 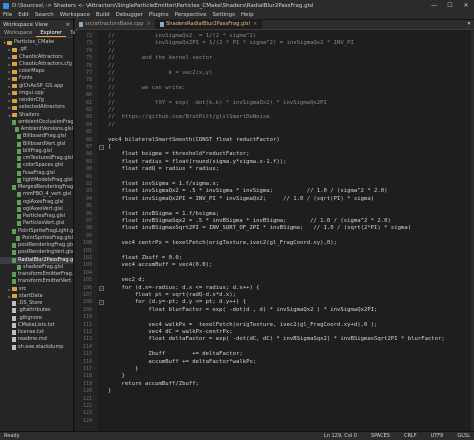 I want to click on code-line: 117 }, so click(x=278, y=369).